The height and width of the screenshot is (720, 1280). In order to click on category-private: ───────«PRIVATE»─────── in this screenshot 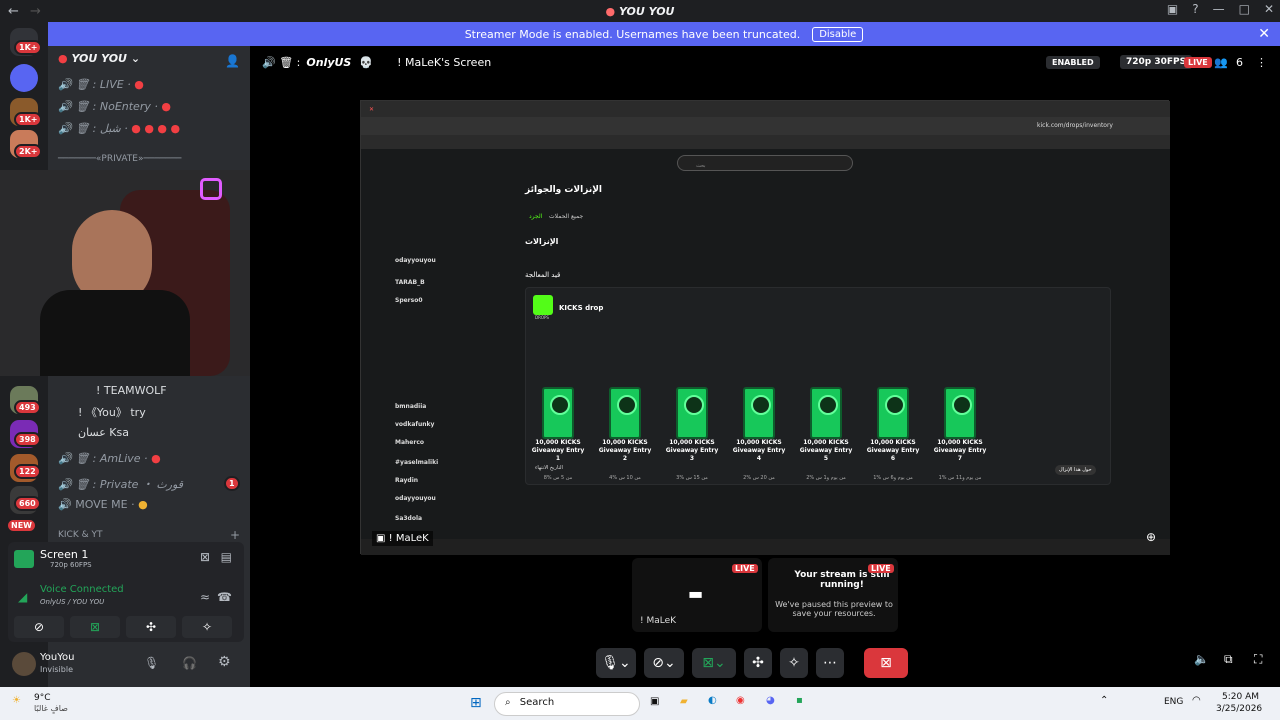, I will do `click(119, 159)`.